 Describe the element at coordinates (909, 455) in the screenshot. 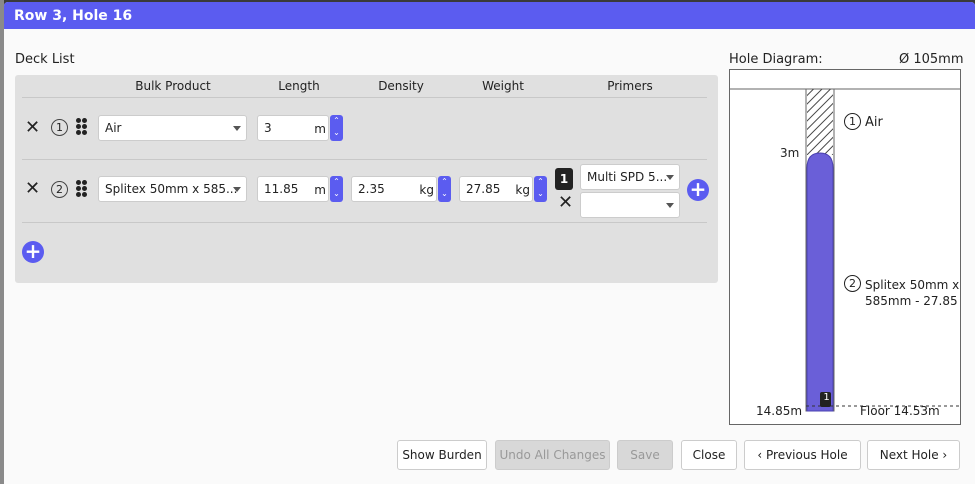

I see `next-hole-label: Next Hole` at that location.